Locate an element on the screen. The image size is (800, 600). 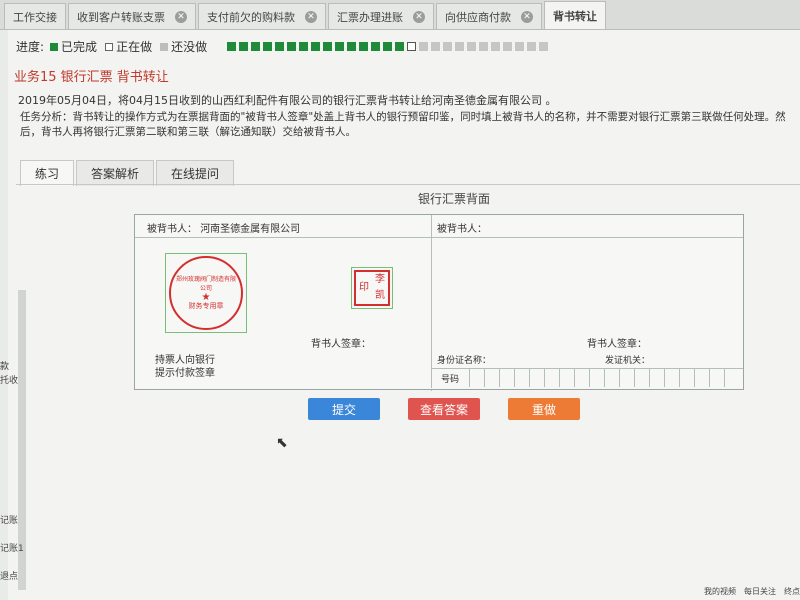
side-menu-item: 款 is located at coordinates (12, 367).